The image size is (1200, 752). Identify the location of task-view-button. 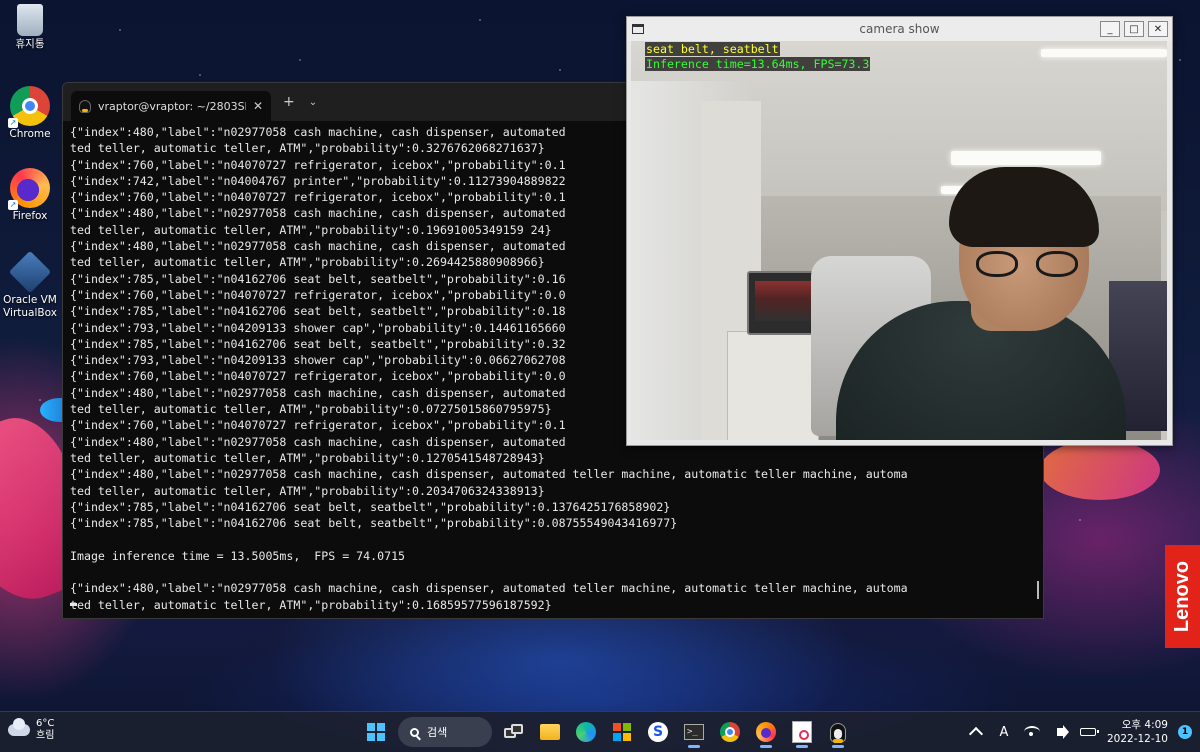
(514, 732).